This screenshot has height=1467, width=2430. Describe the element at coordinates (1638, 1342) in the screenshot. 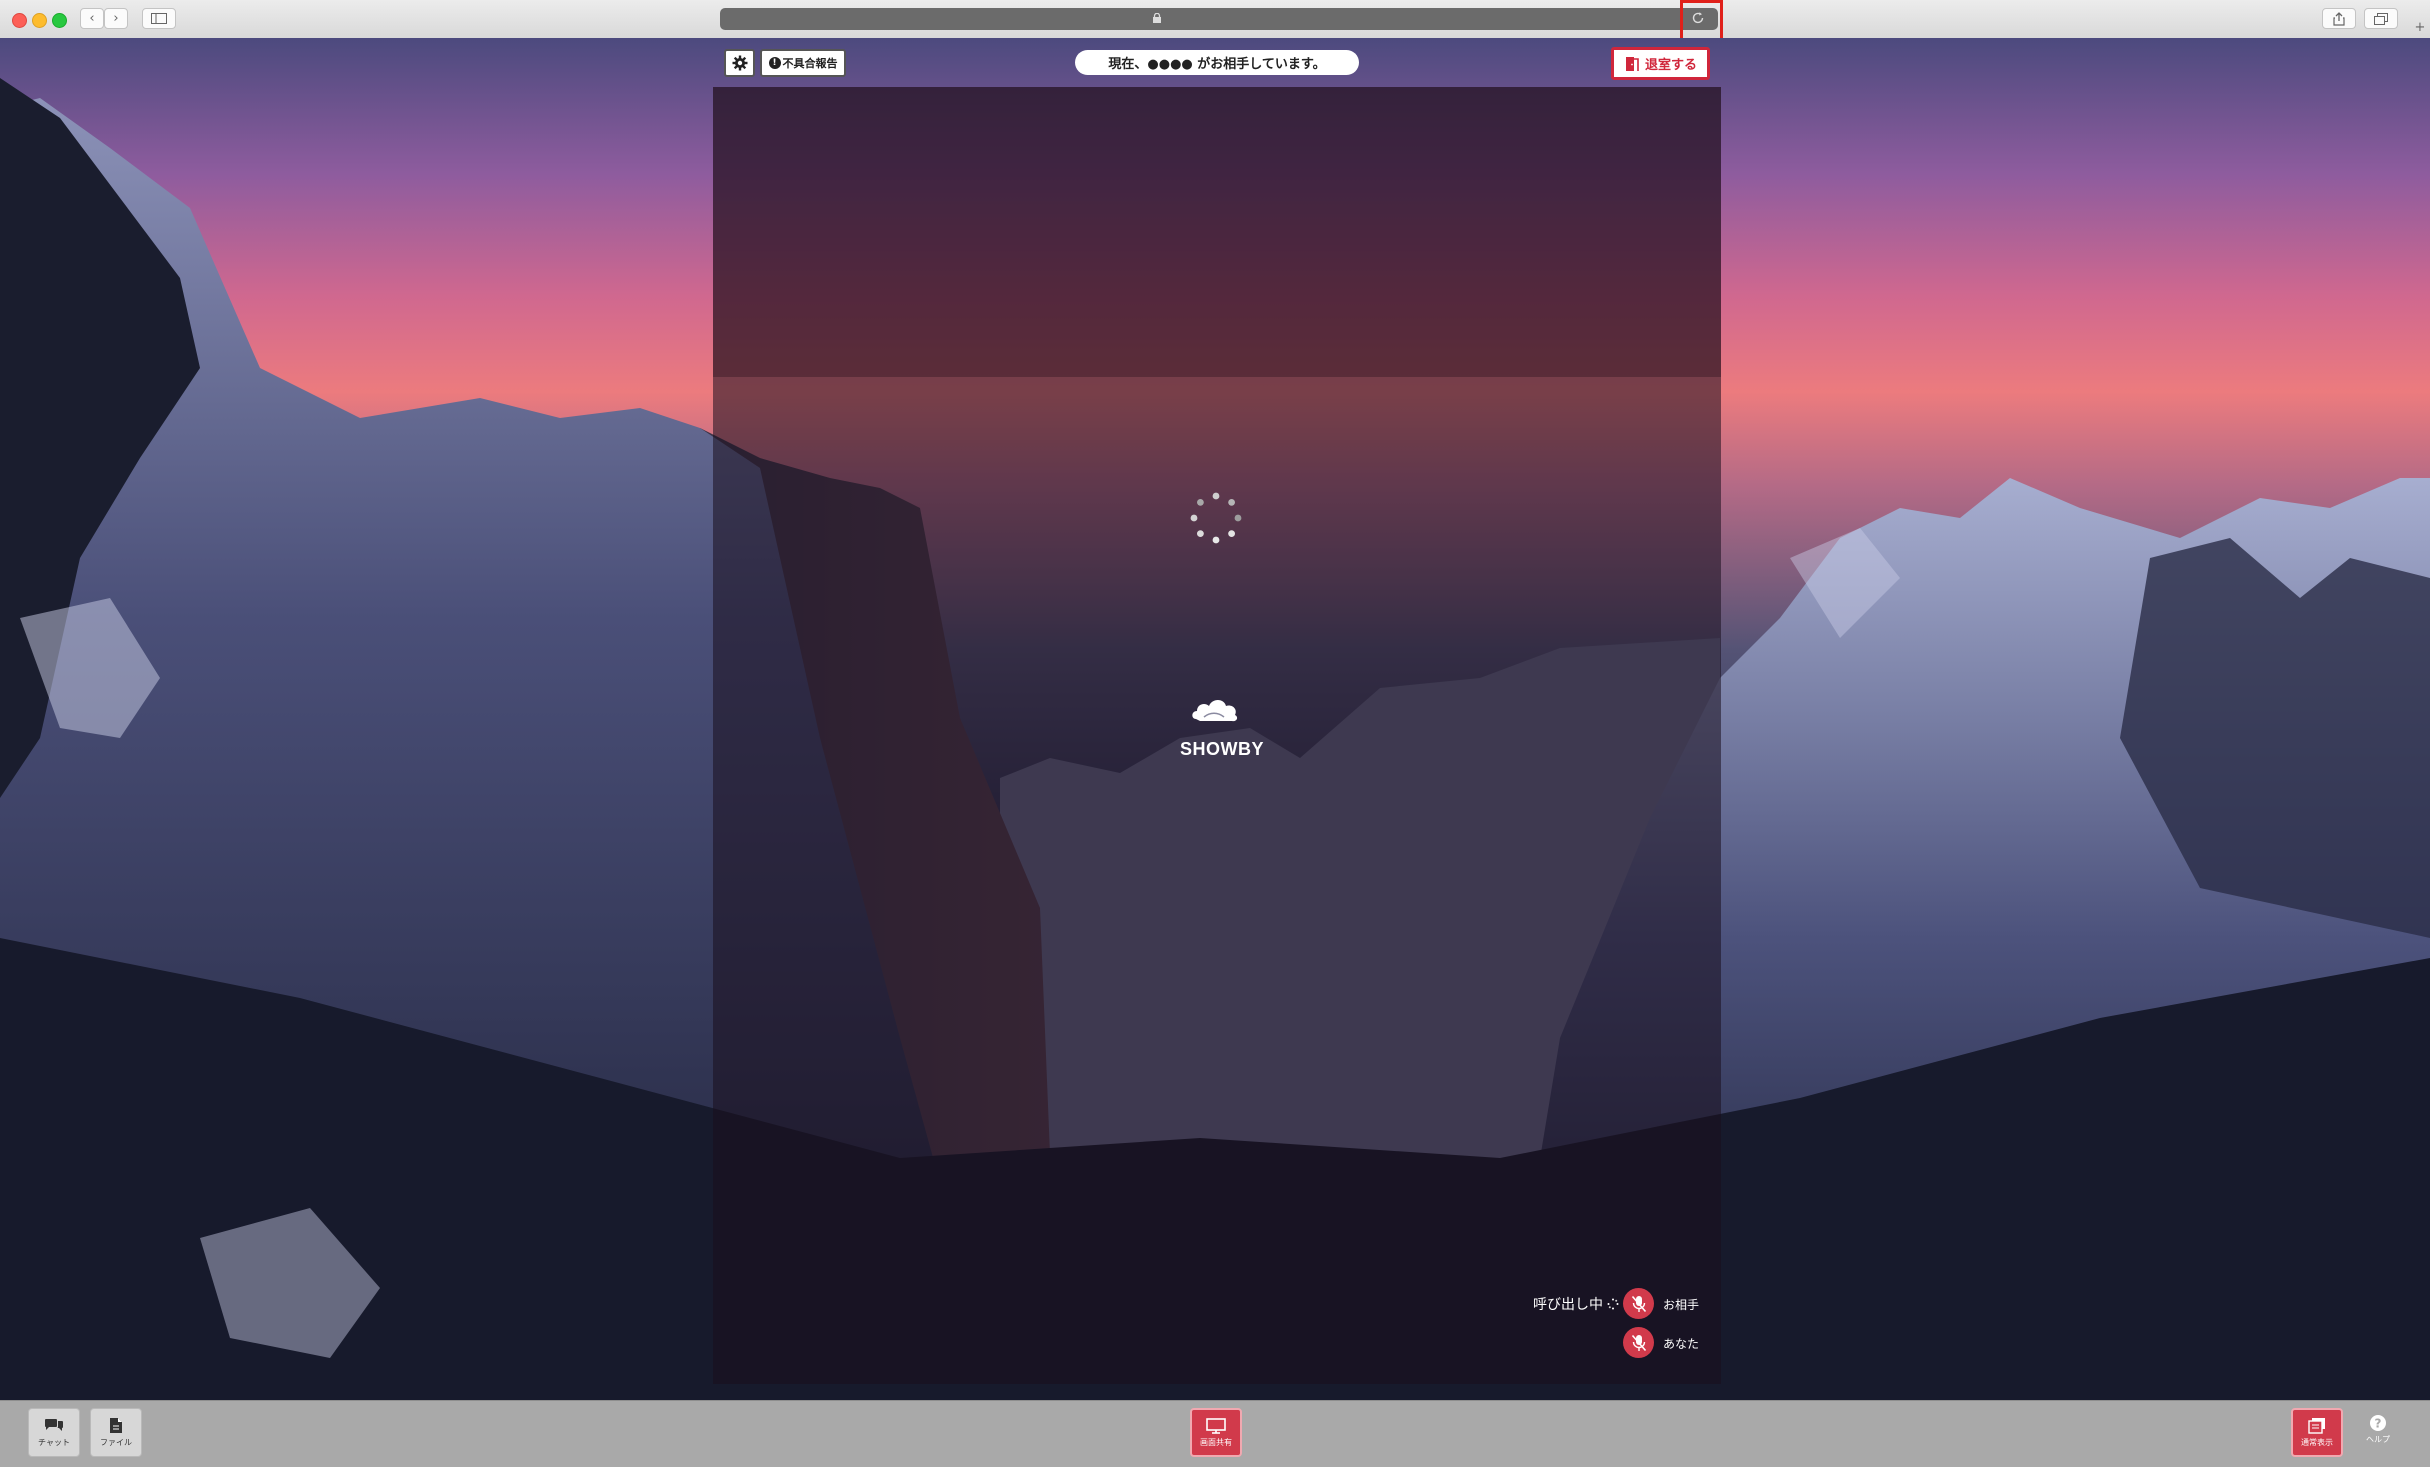

I see `self-mic-muted-icon` at that location.